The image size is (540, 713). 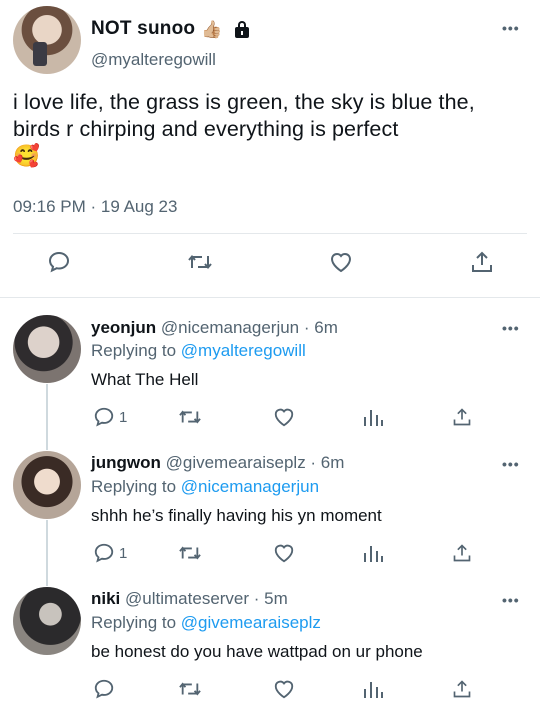 What do you see at coordinates (26, 156) in the screenshot?
I see `smiling-hearts-emoji: 🥰` at bounding box center [26, 156].